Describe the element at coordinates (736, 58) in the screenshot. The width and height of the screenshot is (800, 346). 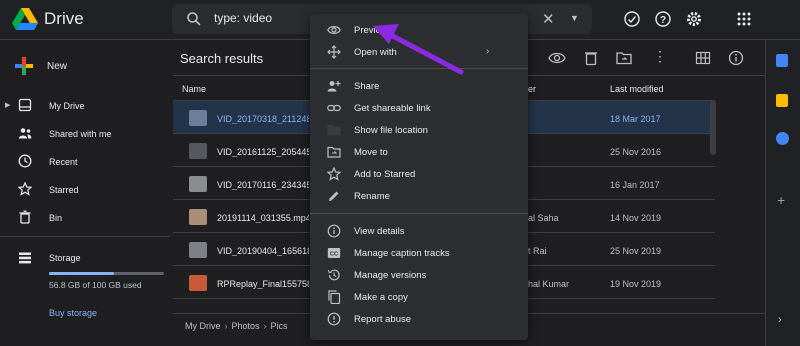
I see `details-info-icon` at that location.